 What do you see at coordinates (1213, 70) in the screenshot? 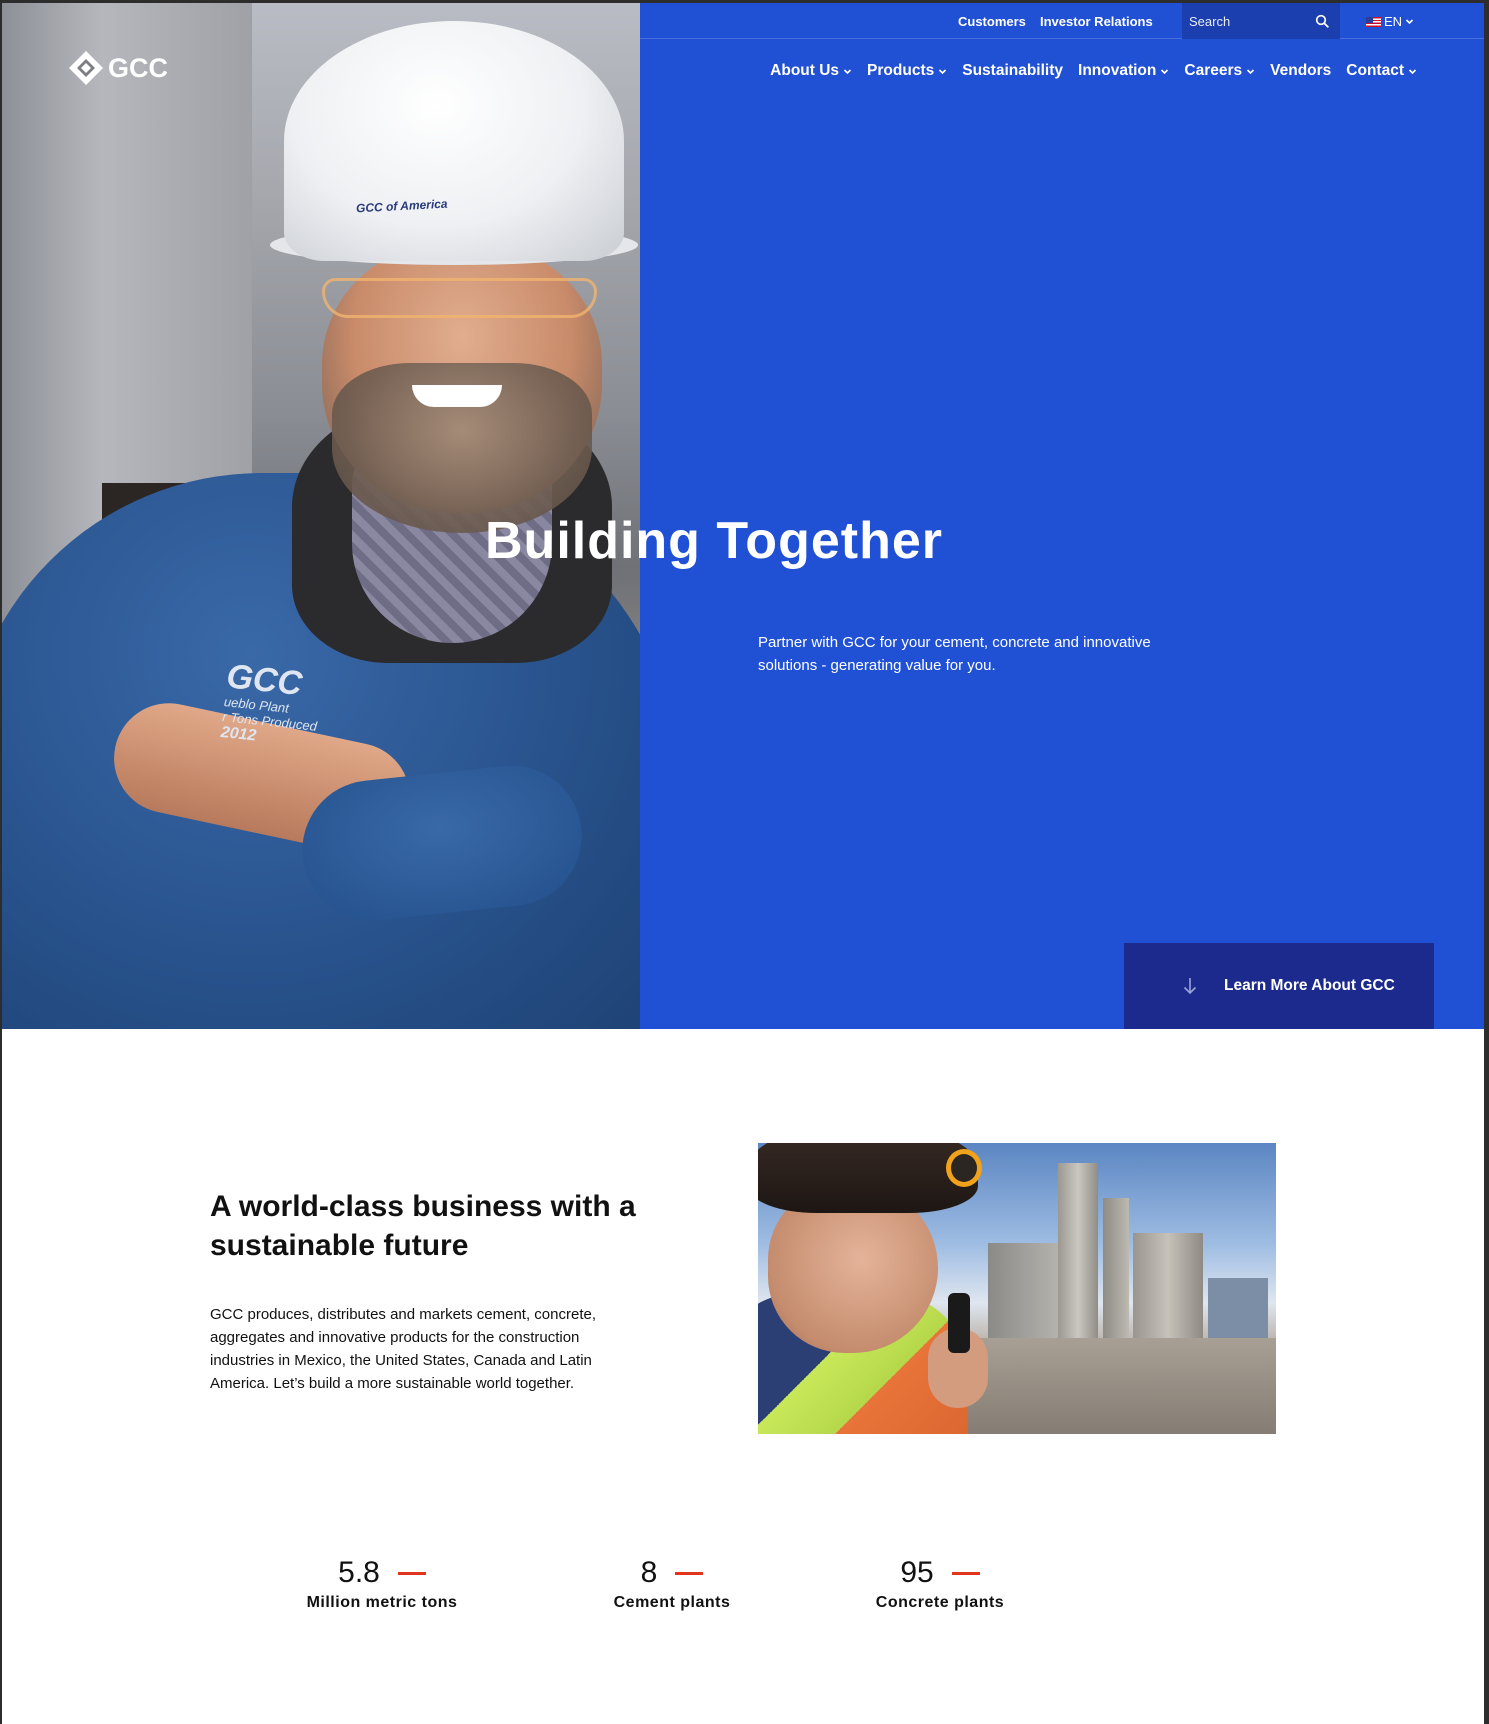
I see `nav-label: Careers` at bounding box center [1213, 70].